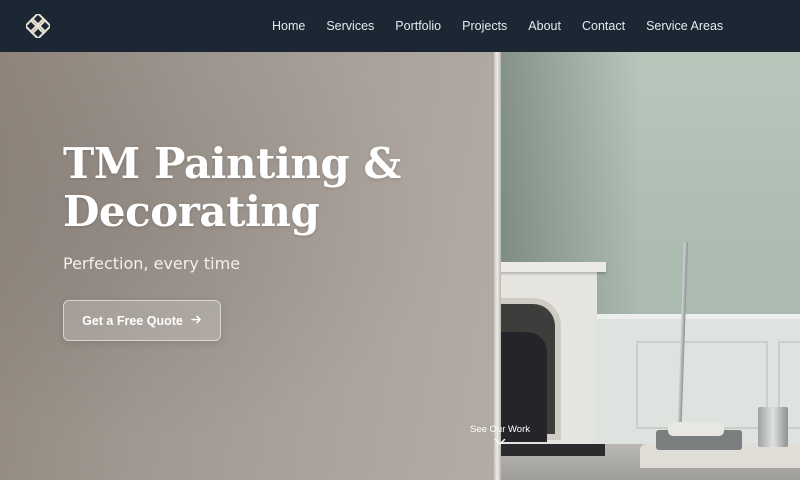 The width and height of the screenshot is (800, 480). I want to click on nav-link-portfolio: Portfolio, so click(418, 26).